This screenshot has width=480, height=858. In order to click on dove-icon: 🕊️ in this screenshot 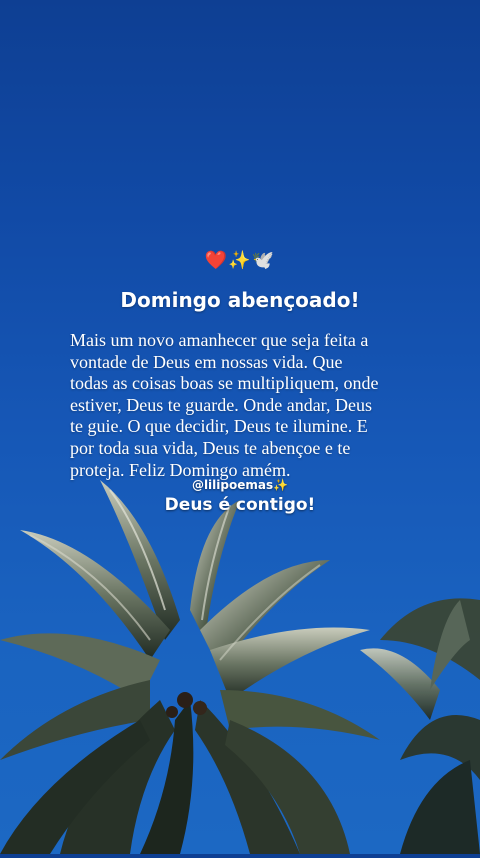, I will do `click(263, 260)`.